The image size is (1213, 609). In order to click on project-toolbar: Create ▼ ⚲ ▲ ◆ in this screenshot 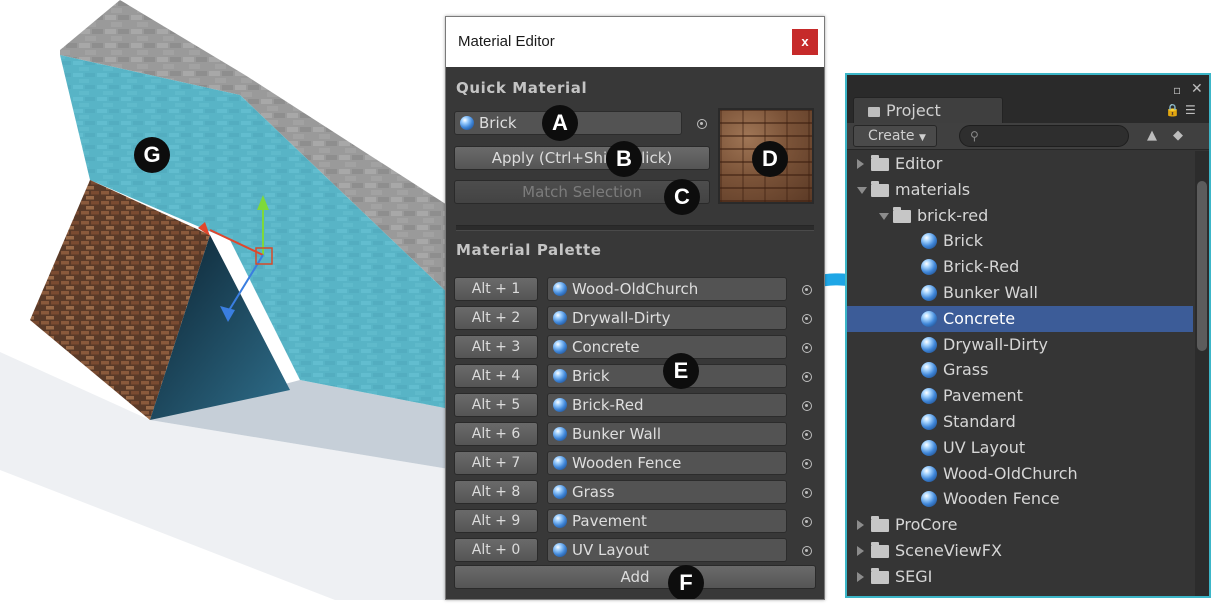, I will do `click(1028, 136)`.